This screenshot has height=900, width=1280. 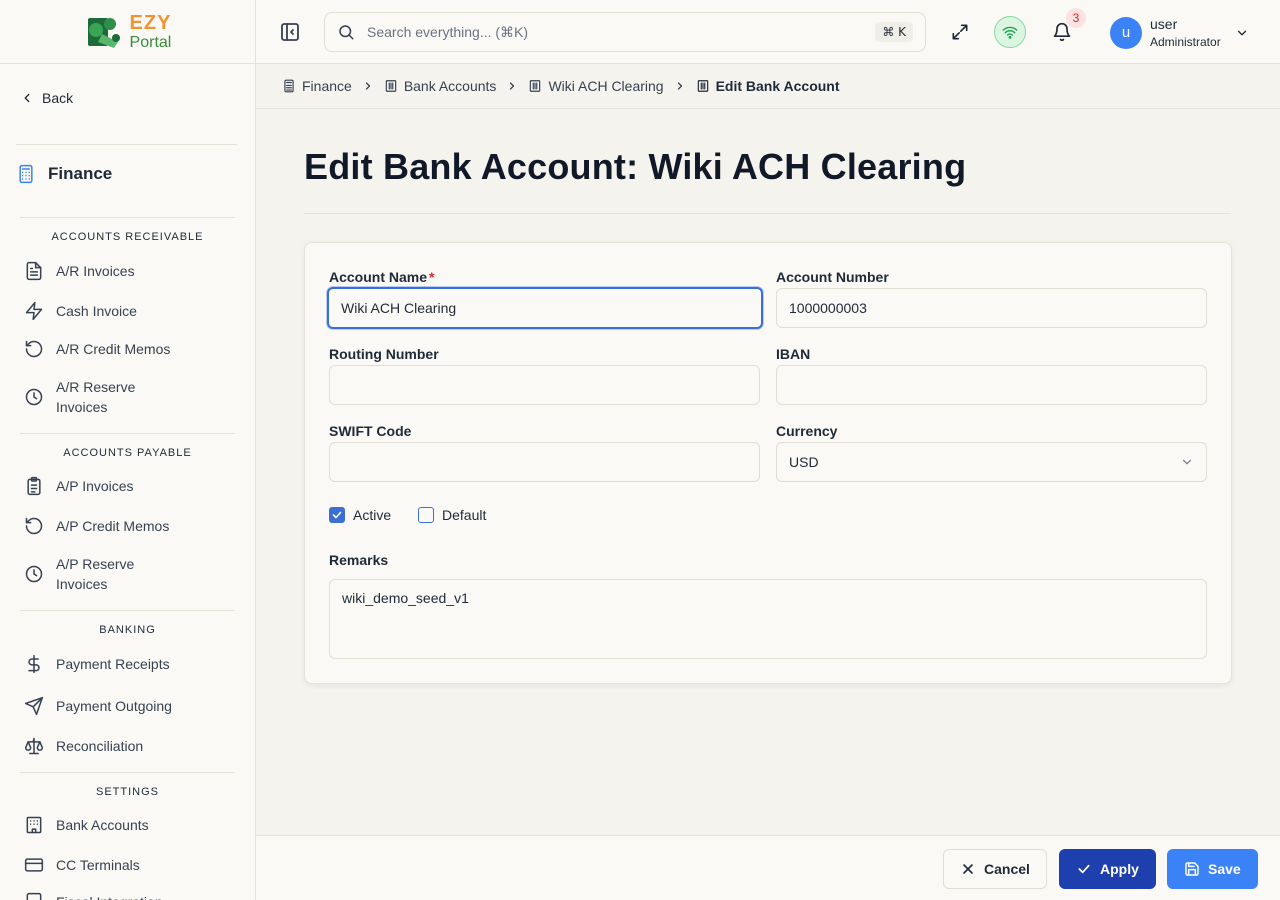 I want to click on clipboard-list-icon, so click(x=34, y=486).